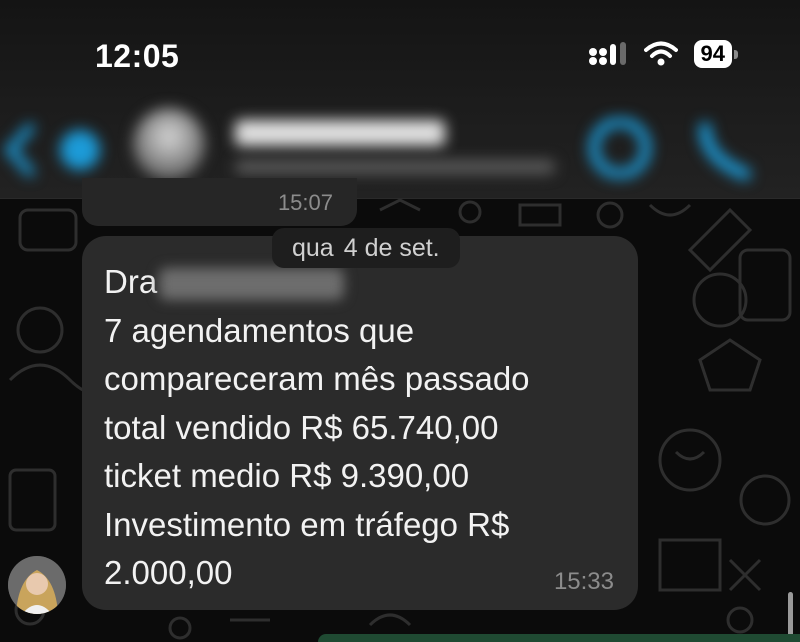  Describe the element at coordinates (608, 54) in the screenshot. I see `signal-icon` at that location.